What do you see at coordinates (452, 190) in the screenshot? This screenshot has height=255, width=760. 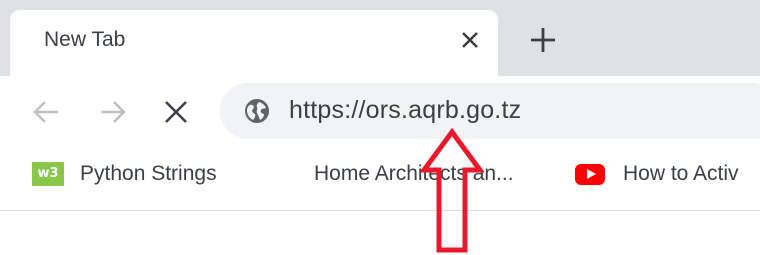 I see `annotation-arrow-icon` at bounding box center [452, 190].